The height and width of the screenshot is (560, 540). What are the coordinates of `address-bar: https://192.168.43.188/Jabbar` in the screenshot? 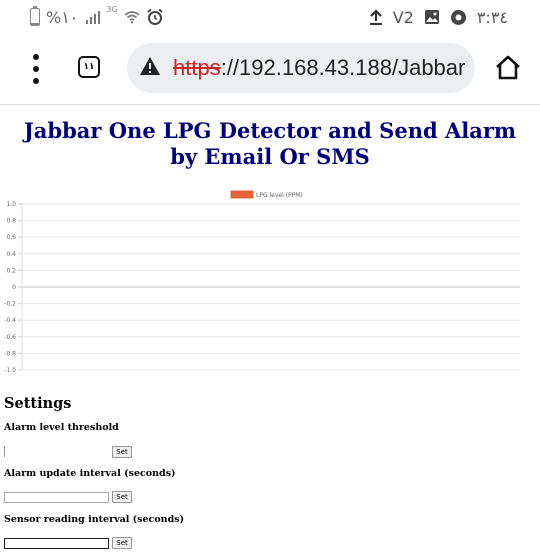 It's located at (301, 68).